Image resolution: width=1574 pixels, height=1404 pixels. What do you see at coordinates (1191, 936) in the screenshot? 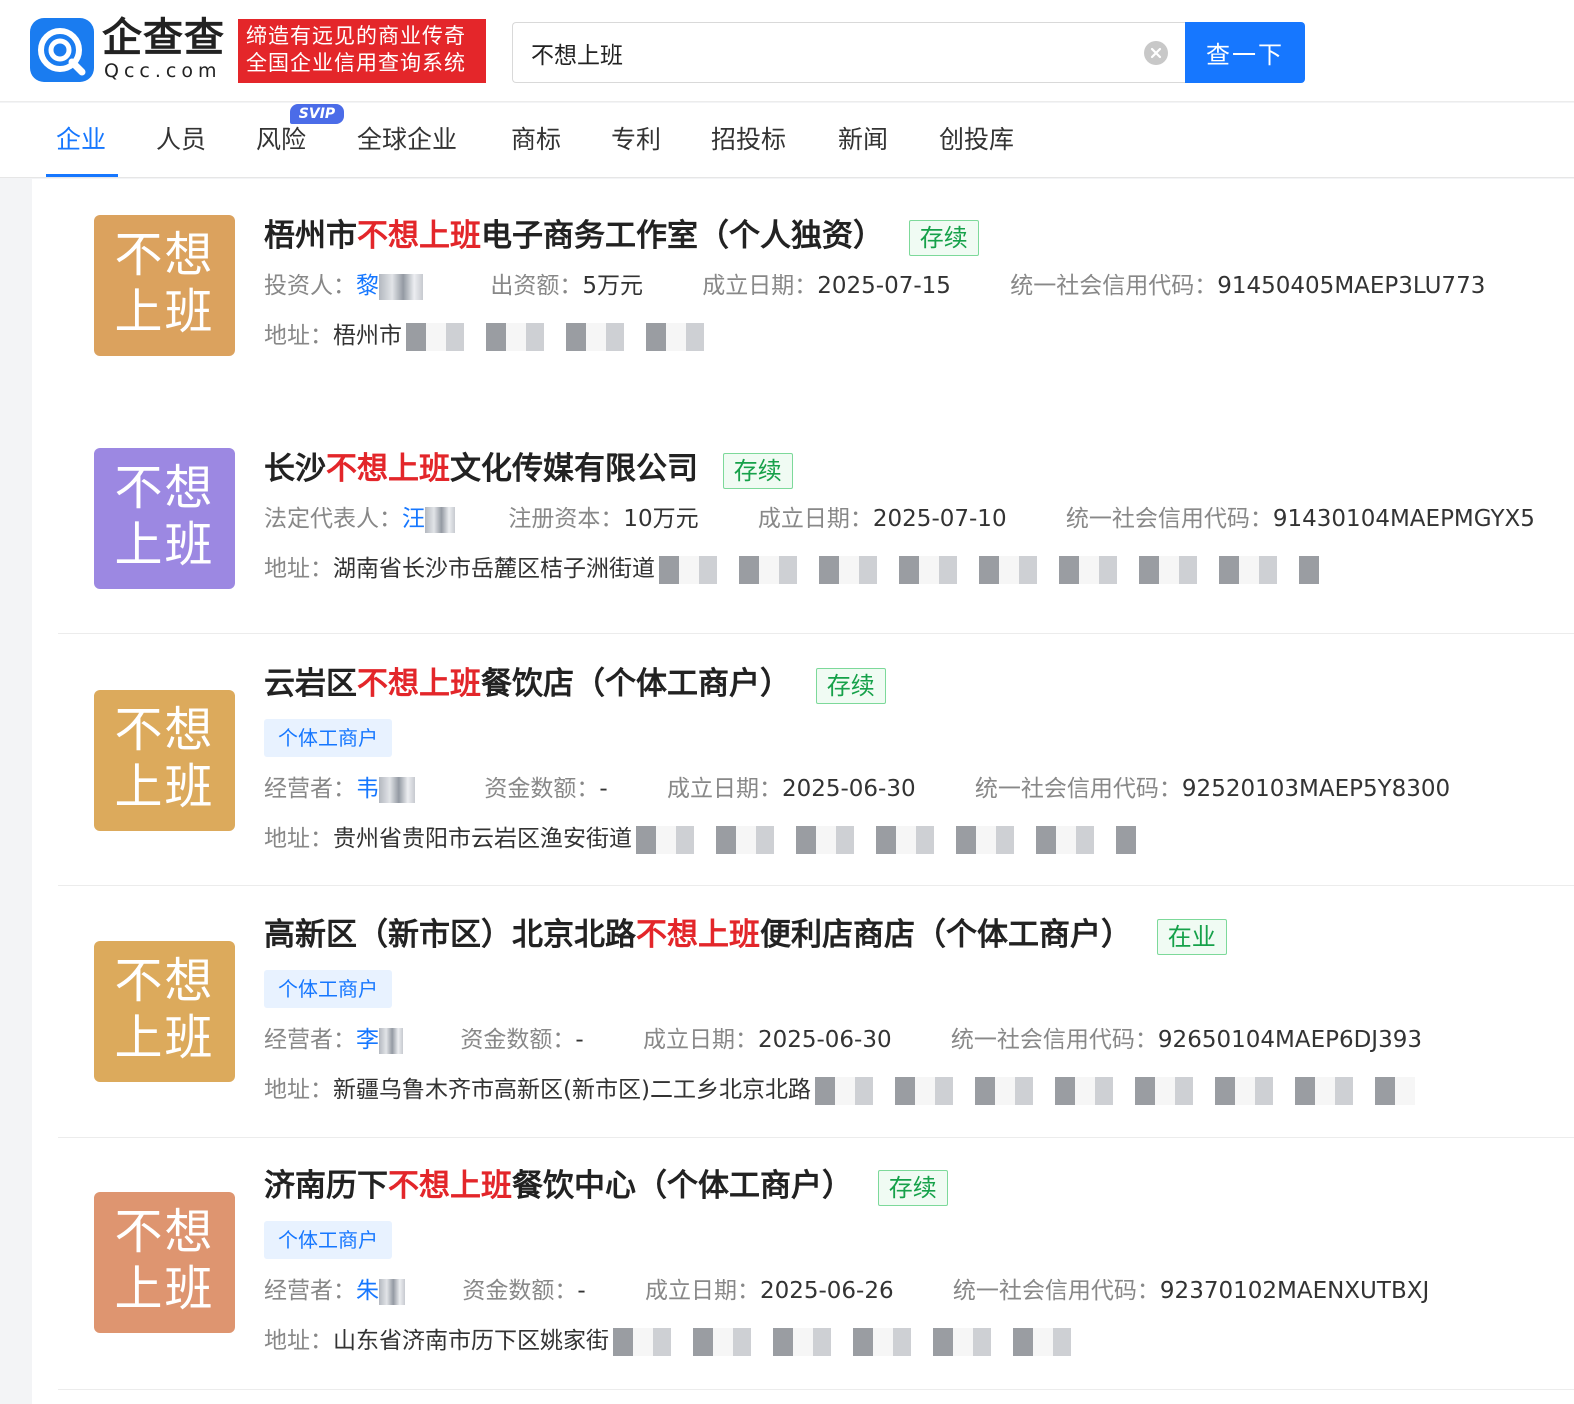
I see `status-badge: 在业` at bounding box center [1191, 936].